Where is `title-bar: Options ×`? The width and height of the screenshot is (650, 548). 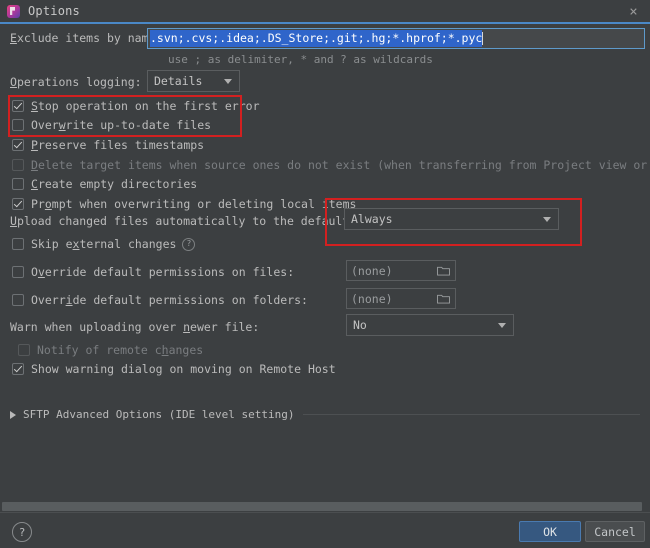
title-bar: Options × is located at coordinates (325, 11).